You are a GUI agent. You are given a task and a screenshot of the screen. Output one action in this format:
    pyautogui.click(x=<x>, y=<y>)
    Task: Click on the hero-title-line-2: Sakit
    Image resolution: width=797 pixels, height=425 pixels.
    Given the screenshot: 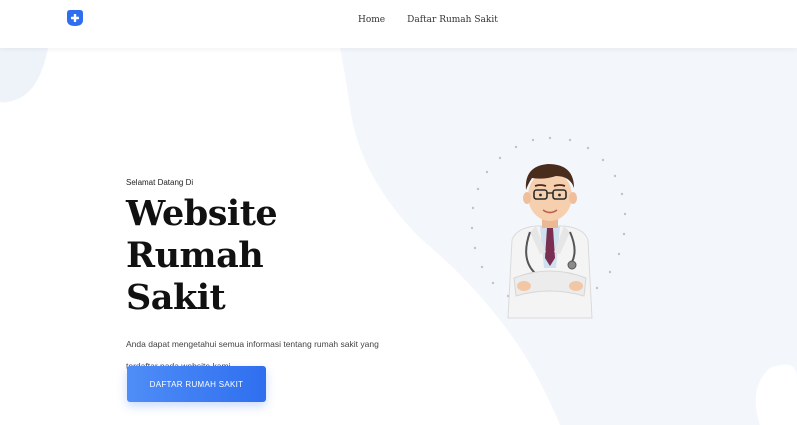 What is the action you would take?
    pyautogui.click(x=176, y=297)
    